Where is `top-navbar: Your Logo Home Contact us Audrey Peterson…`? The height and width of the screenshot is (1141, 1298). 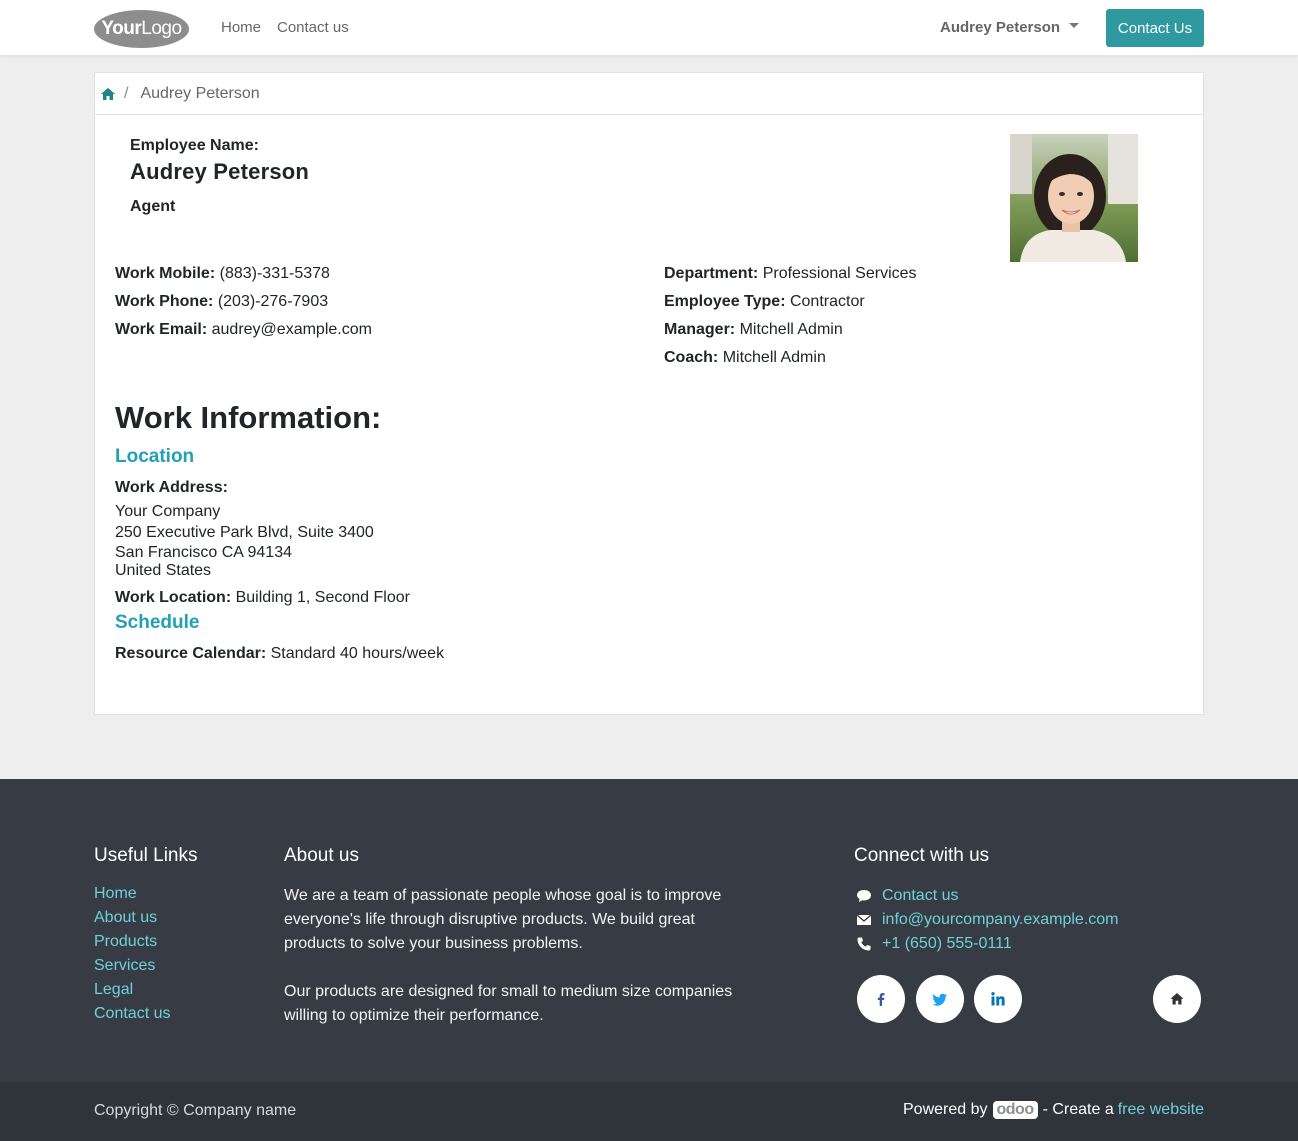 top-navbar: Your Logo Home Contact us Audrey Peterson… is located at coordinates (649, 28).